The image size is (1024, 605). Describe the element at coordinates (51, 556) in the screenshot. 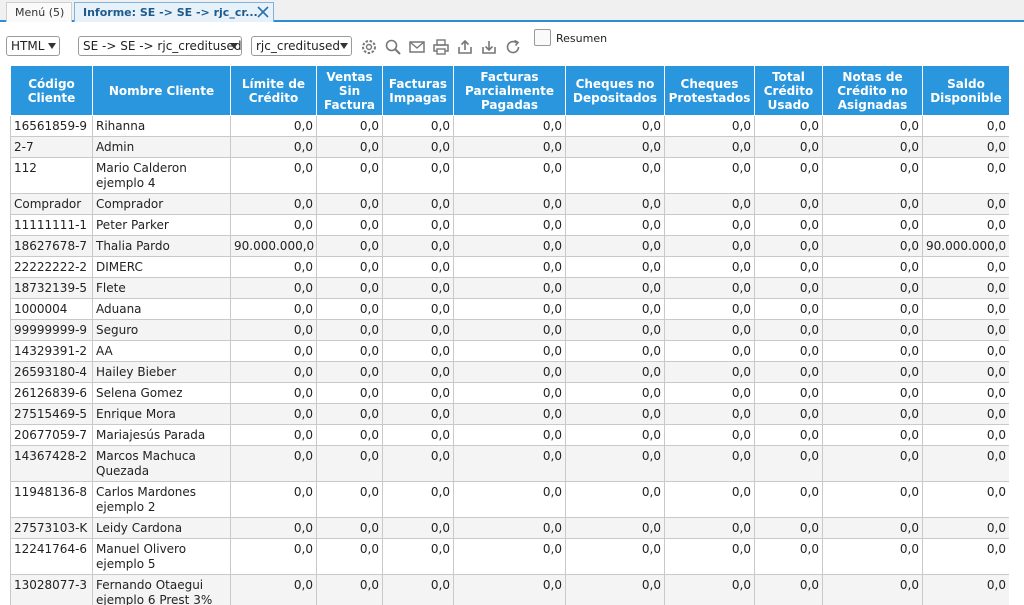

I see `cell-codigo: 12241764-6` at that location.